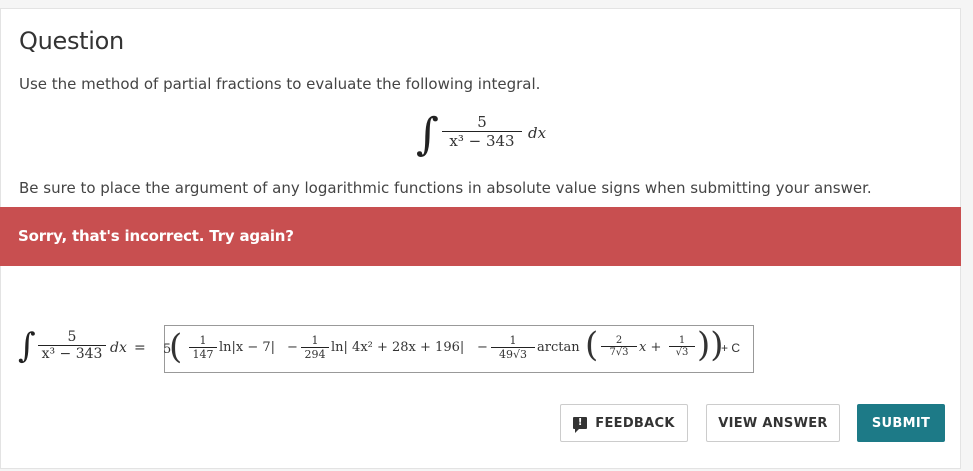 This screenshot has width=973, height=471. What do you see at coordinates (480, 236) in the screenshot?
I see `incorrect-banner: Sorry, that's incorrect. Try again?` at bounding box center [480, 236].